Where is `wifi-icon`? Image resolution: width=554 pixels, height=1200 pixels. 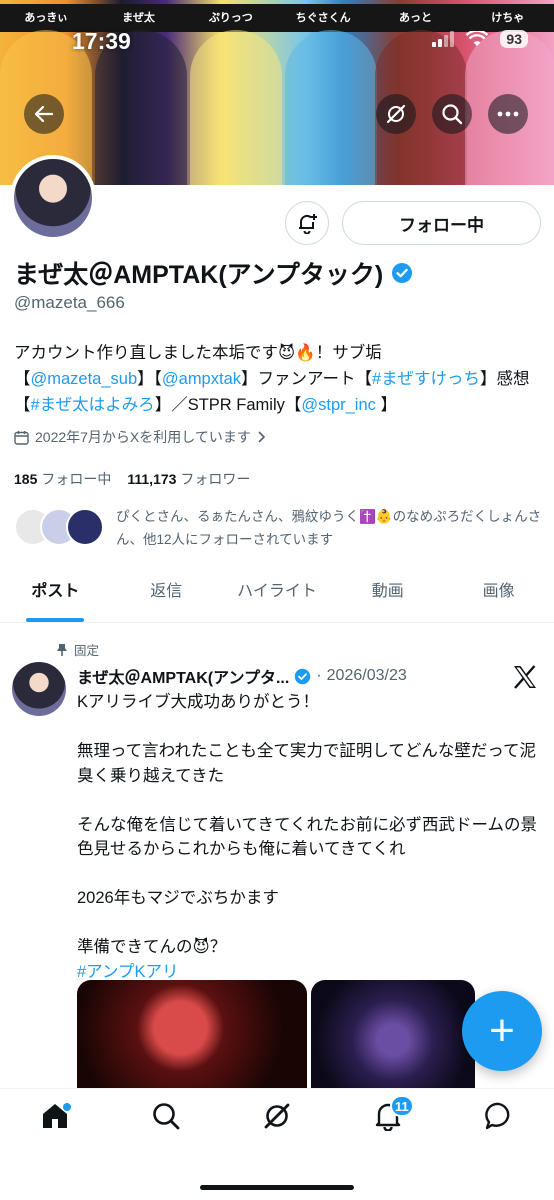
wifi-icon is located at coordinates (477, 38).